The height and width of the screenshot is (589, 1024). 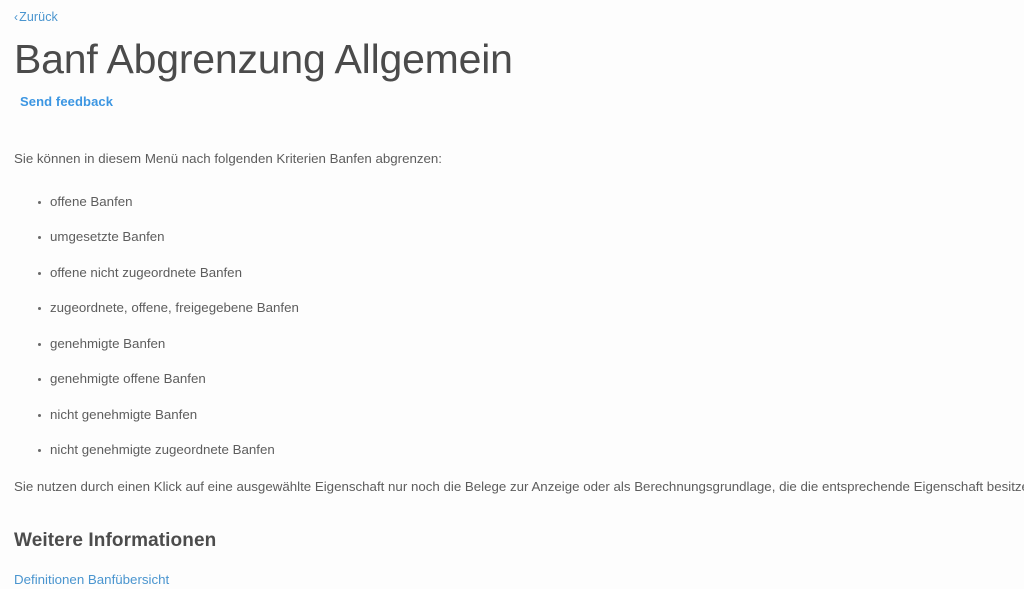 What do you see at coordinates (512, 202) in the screenshot?
I see `list-item: offene Banfen` at bounding box center [512, 202].